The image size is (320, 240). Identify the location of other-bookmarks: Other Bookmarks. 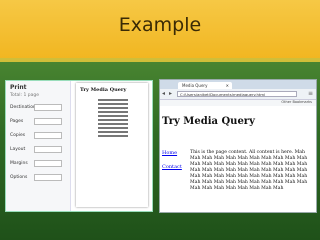
(296, 102).